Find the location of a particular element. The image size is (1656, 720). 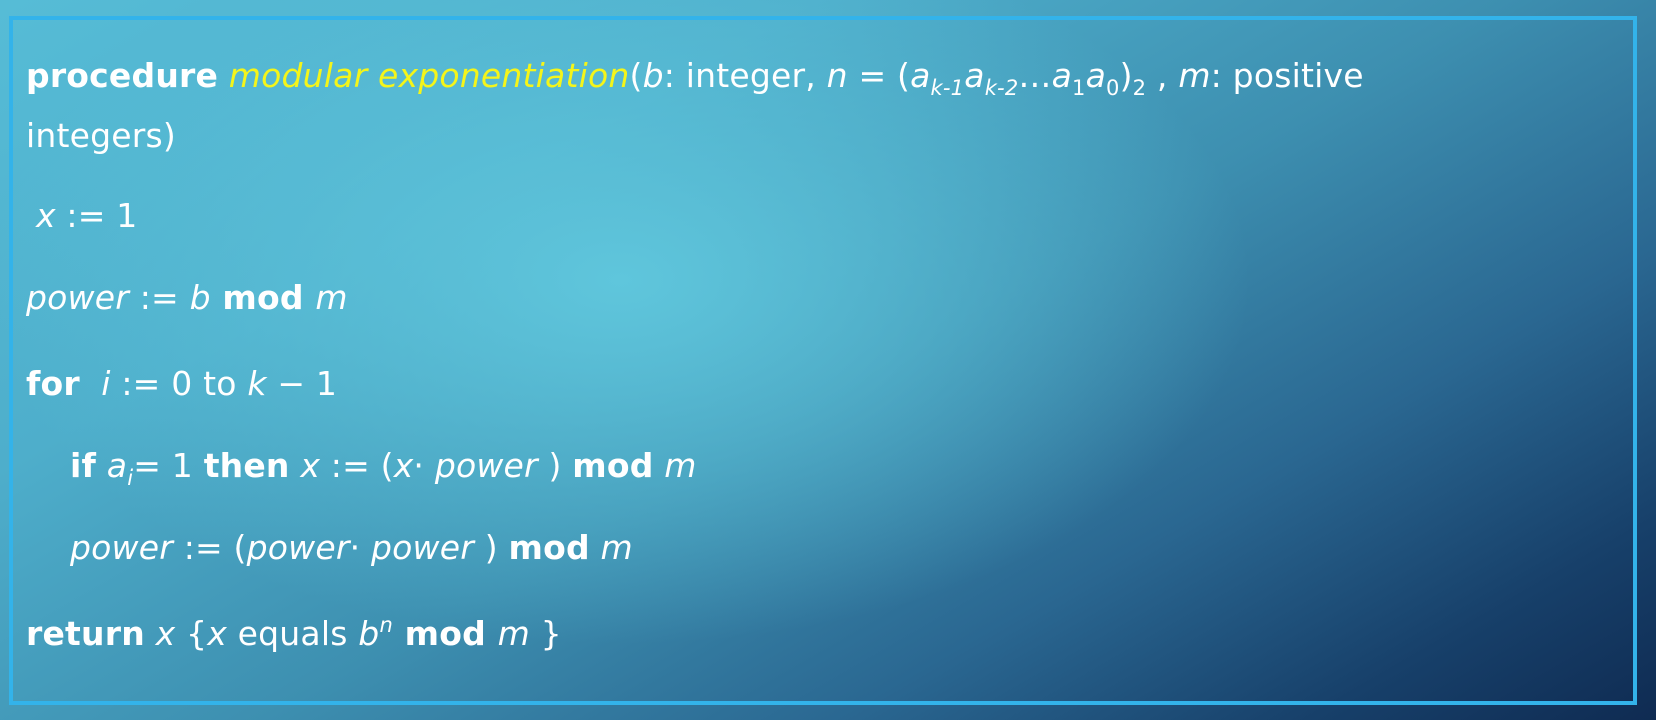

var-power-target: power is located at coordinates (121, 547).